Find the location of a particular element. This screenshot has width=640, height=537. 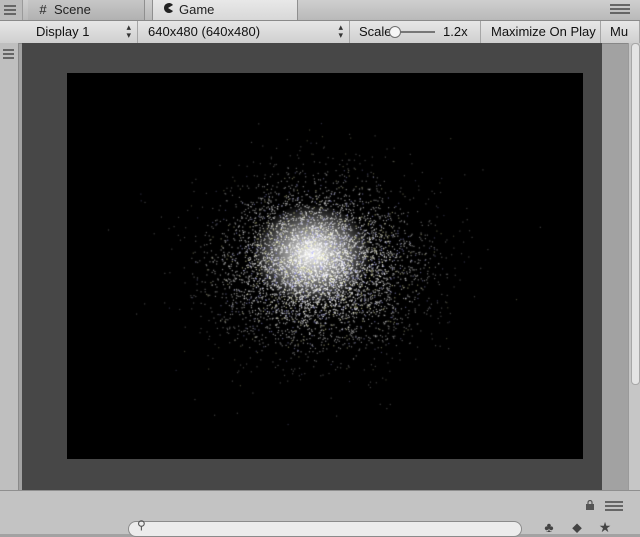

vertical-scrollbar is located at coordinates (634, 266).